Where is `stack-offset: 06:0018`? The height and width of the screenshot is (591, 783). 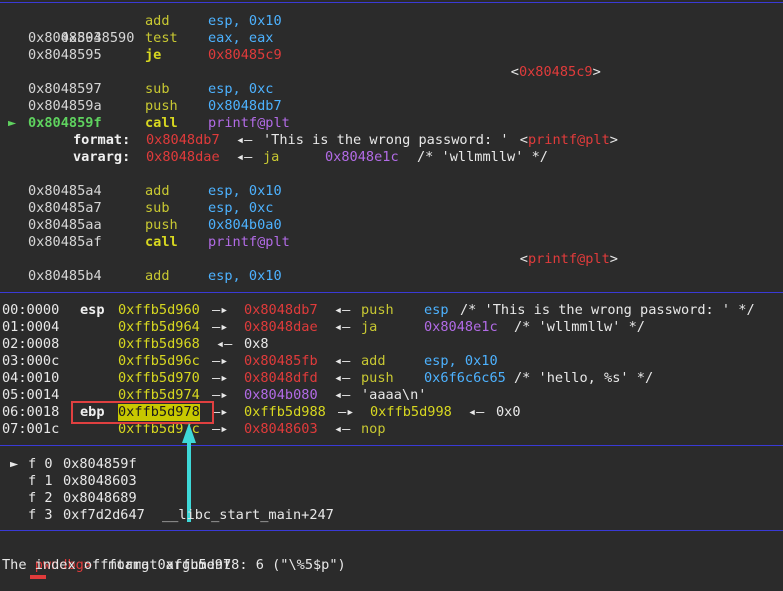
stack-offset: 06:0018 is located at coordinates (31, 412).